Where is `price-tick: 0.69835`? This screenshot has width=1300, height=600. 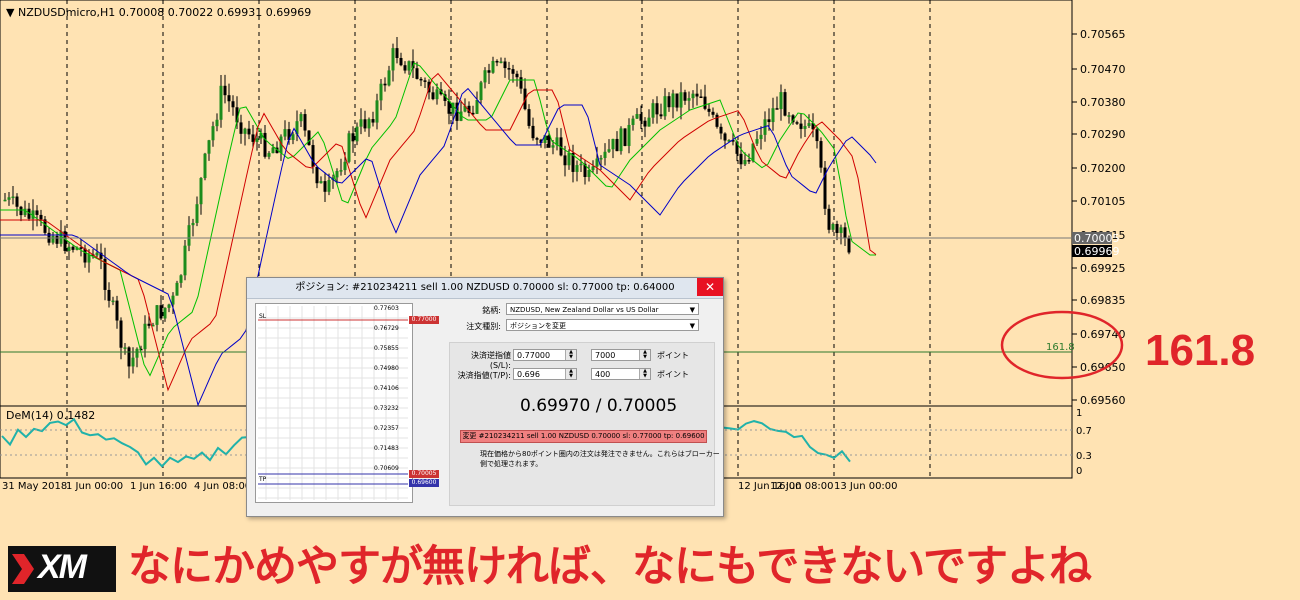 price-tick: 0.69835 is located at coordinates (1103, 300).